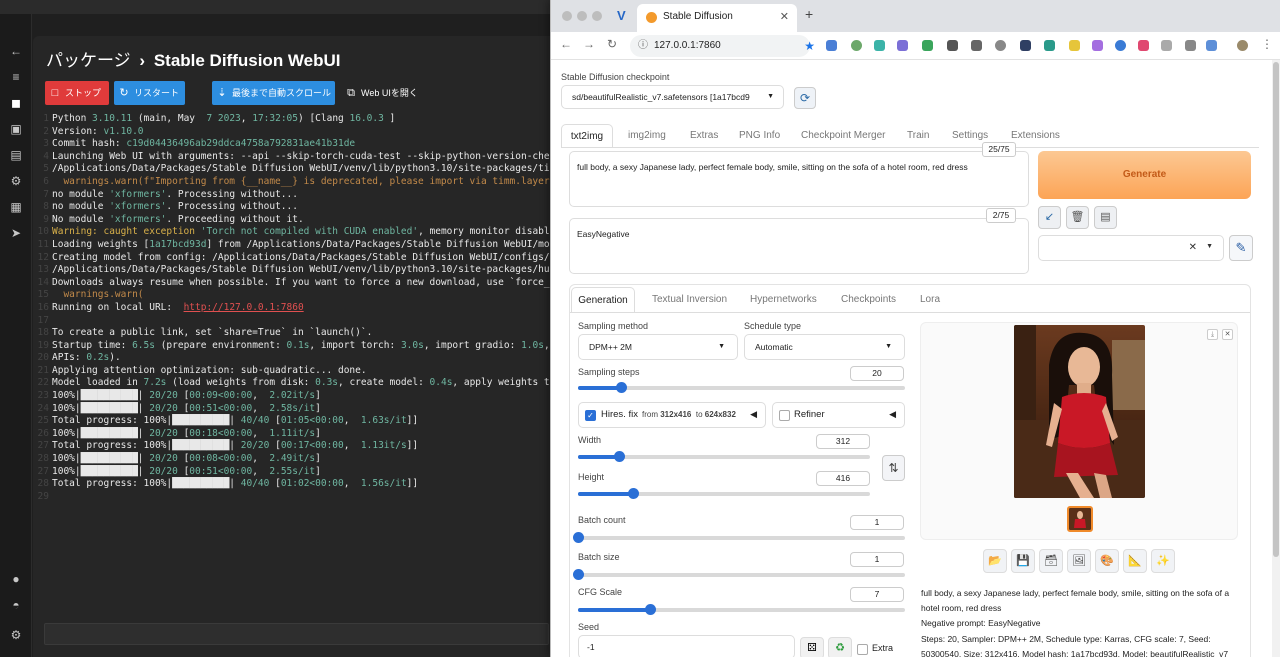 The image size is (1280, 657). What do you see at coordinates (843, 441) in the screenshot?
I see `width-input: 312` at bounding box center [843, 441].